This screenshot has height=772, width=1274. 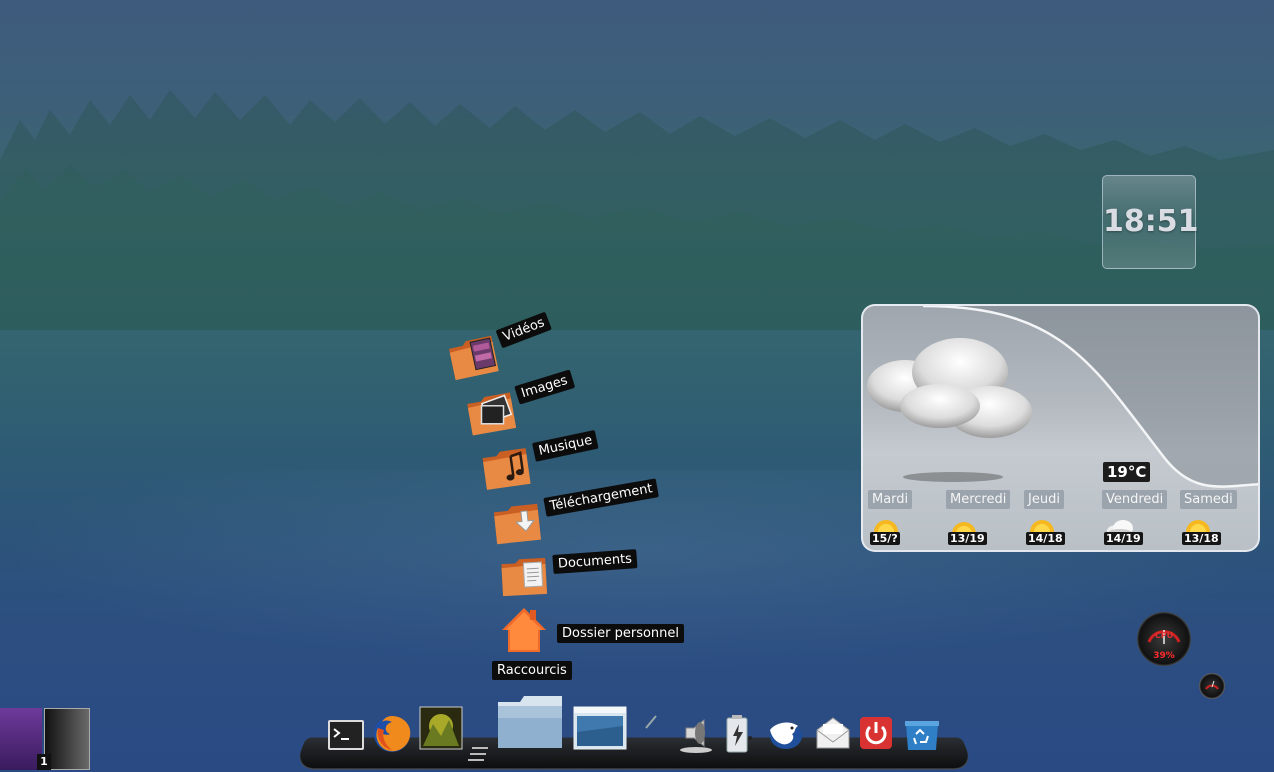 I want to click on grip-icon, so click(x=478, y=754).